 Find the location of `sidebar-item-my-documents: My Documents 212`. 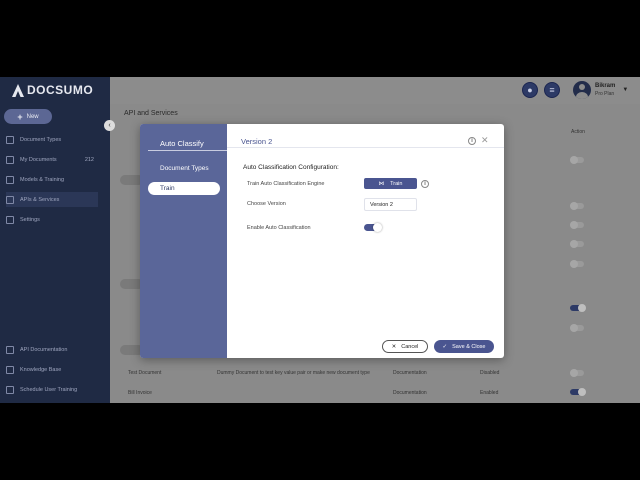

sidebar-item-my-documents: My Documents 212 is located at coordinates (52, 159).